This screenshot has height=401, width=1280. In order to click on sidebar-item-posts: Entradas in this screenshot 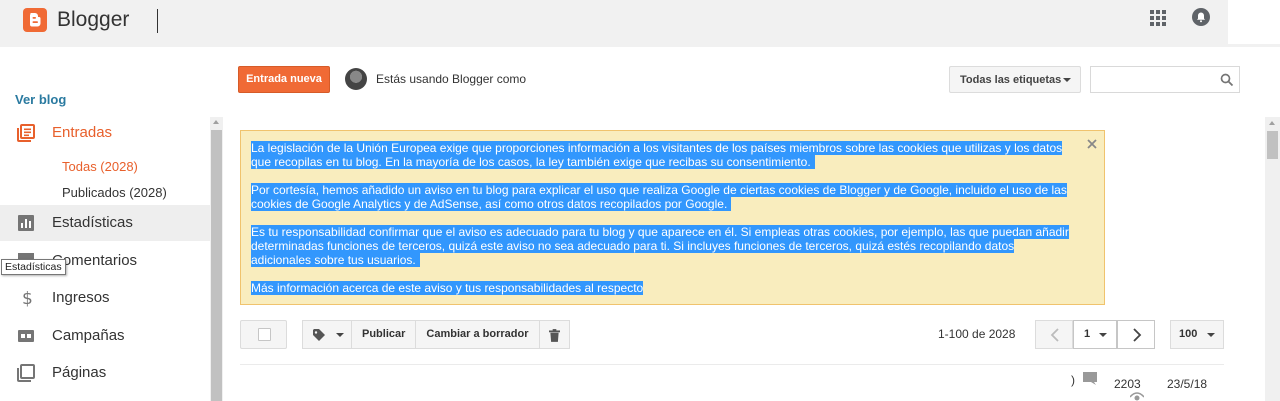, I will do `click(105, 133)`.